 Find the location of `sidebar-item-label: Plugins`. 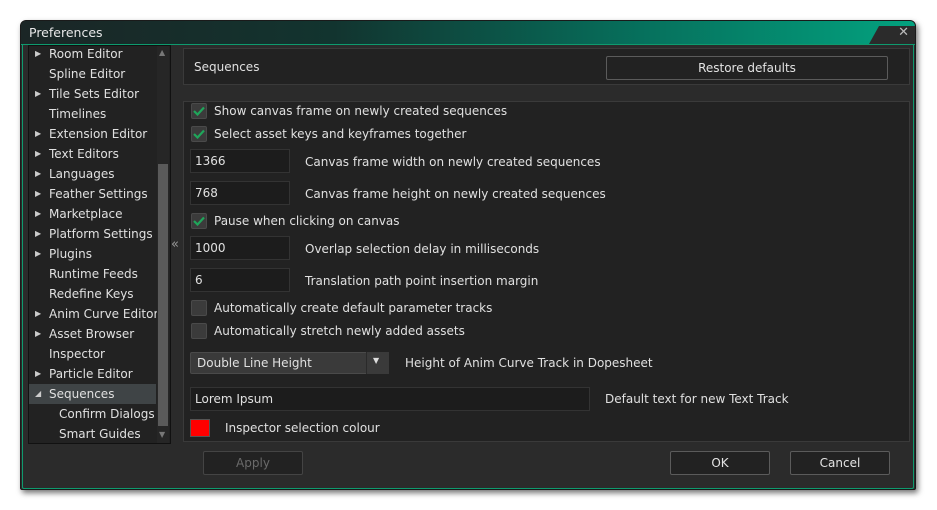

sidebar-item-label: Plugins is located at coordinates (70, 254).